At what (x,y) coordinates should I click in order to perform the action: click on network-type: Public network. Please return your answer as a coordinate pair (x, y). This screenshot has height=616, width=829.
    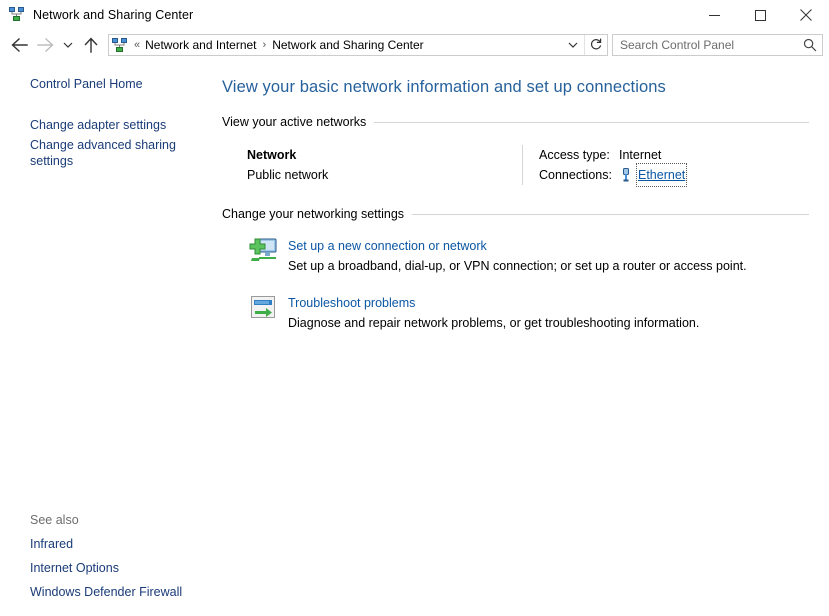
    Looking at the image, I should click on (288, 175).